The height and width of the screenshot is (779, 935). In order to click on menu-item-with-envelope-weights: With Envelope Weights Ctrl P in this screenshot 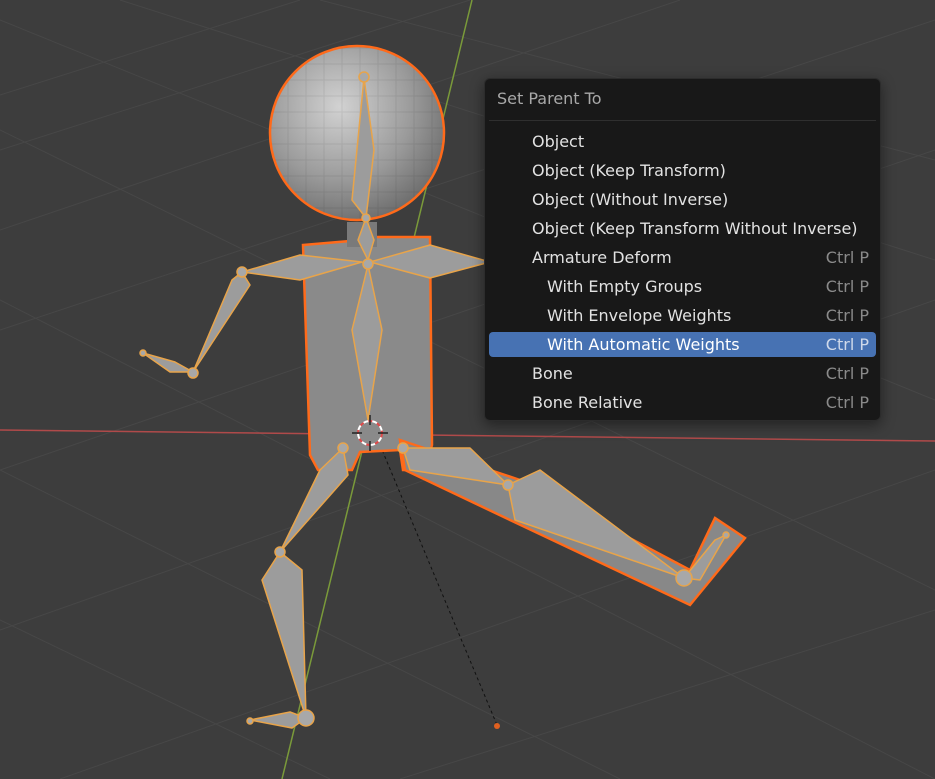, I will do `click(682, 315)`.